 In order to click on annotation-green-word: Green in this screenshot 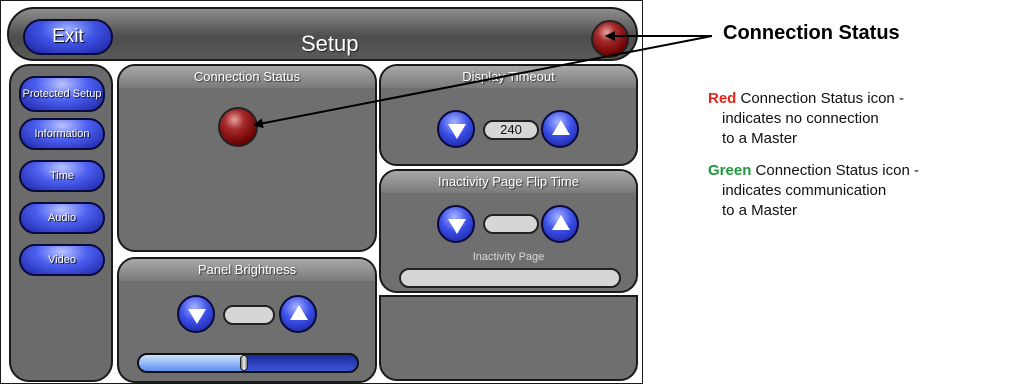, I will do `click(730, 170)`.